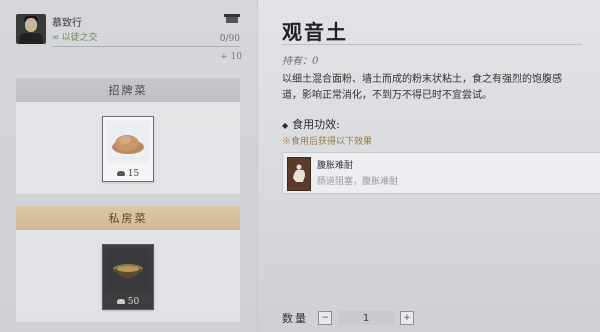 The height and width of the screenshot is (332, 600). What do you see at coordinates (31, 29) in the screenshot?
I see `character-avatar` at bounding box center [31, 29].